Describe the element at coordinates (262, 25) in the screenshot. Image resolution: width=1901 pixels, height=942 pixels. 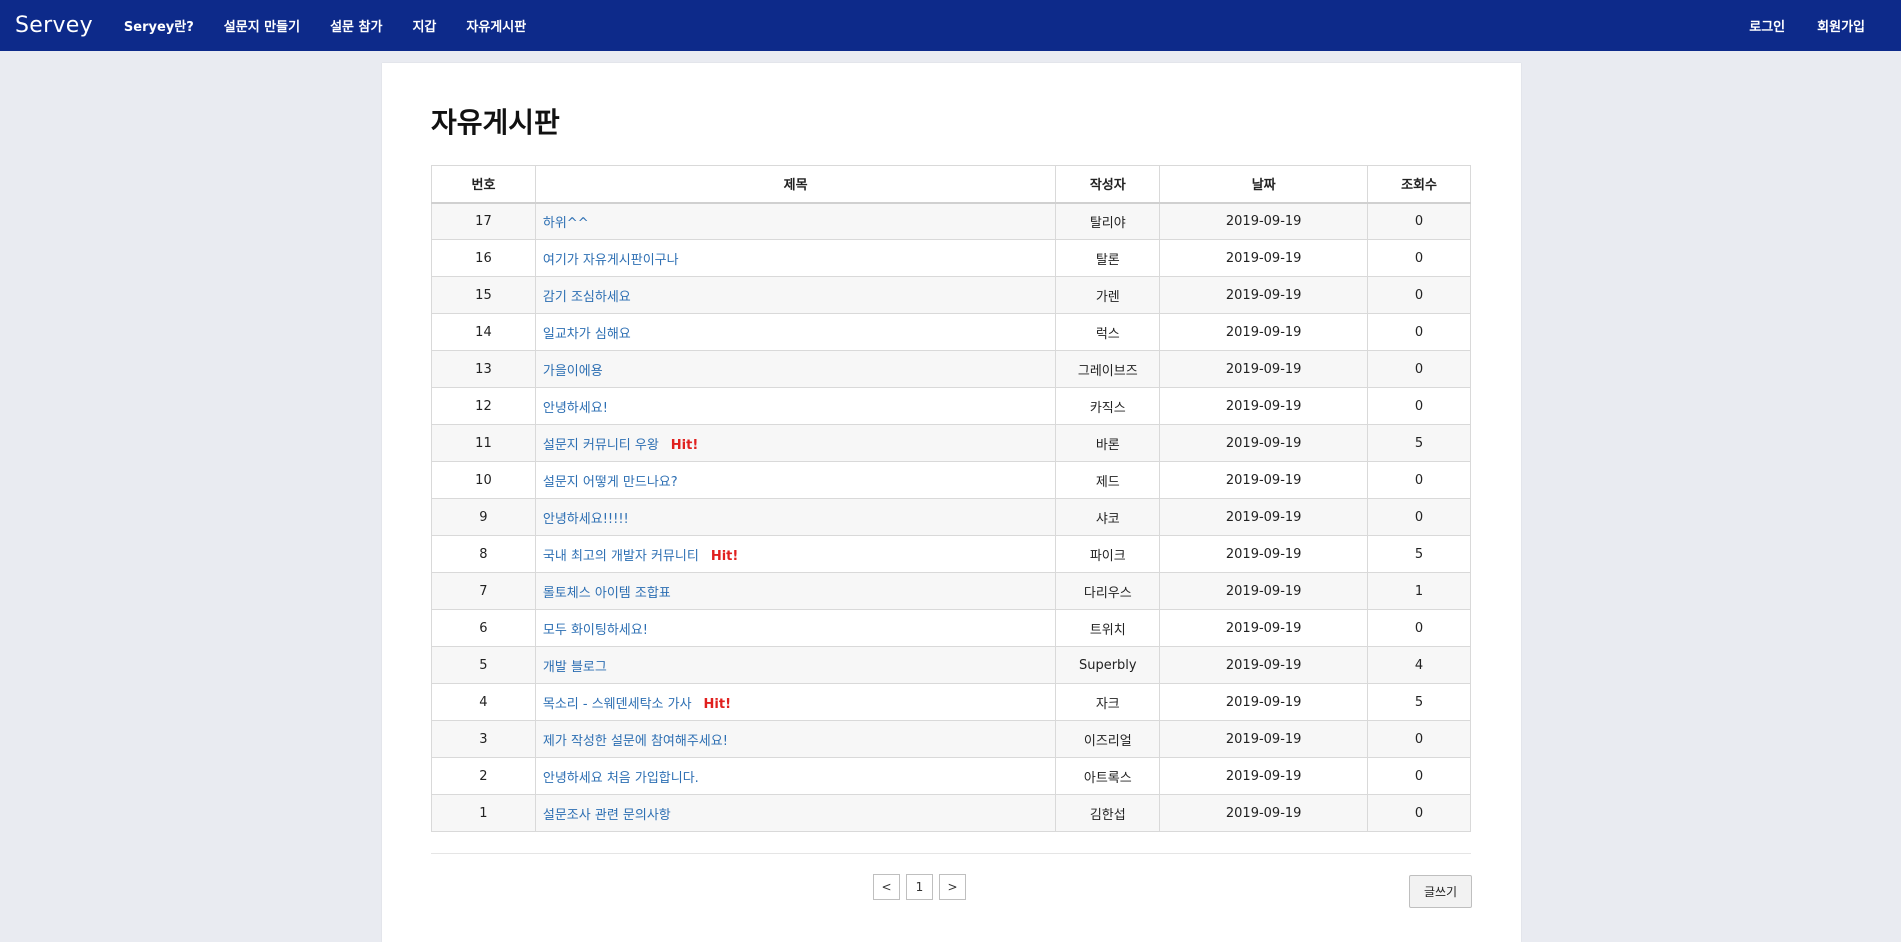
I see `nav-create-survey: 설문지 만들기` at that location.